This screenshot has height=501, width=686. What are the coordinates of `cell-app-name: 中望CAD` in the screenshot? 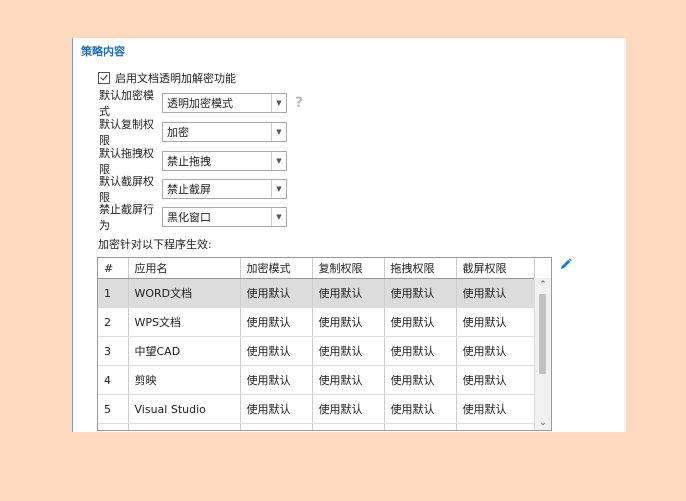 It's located at (184, 351).